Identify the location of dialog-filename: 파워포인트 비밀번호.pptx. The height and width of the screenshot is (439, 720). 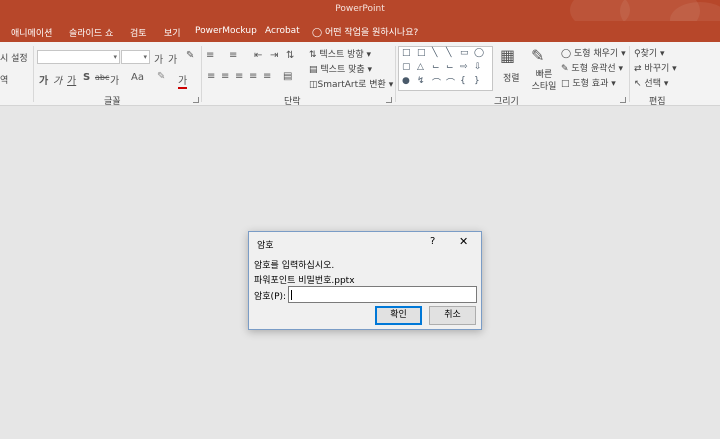
(304, 281).